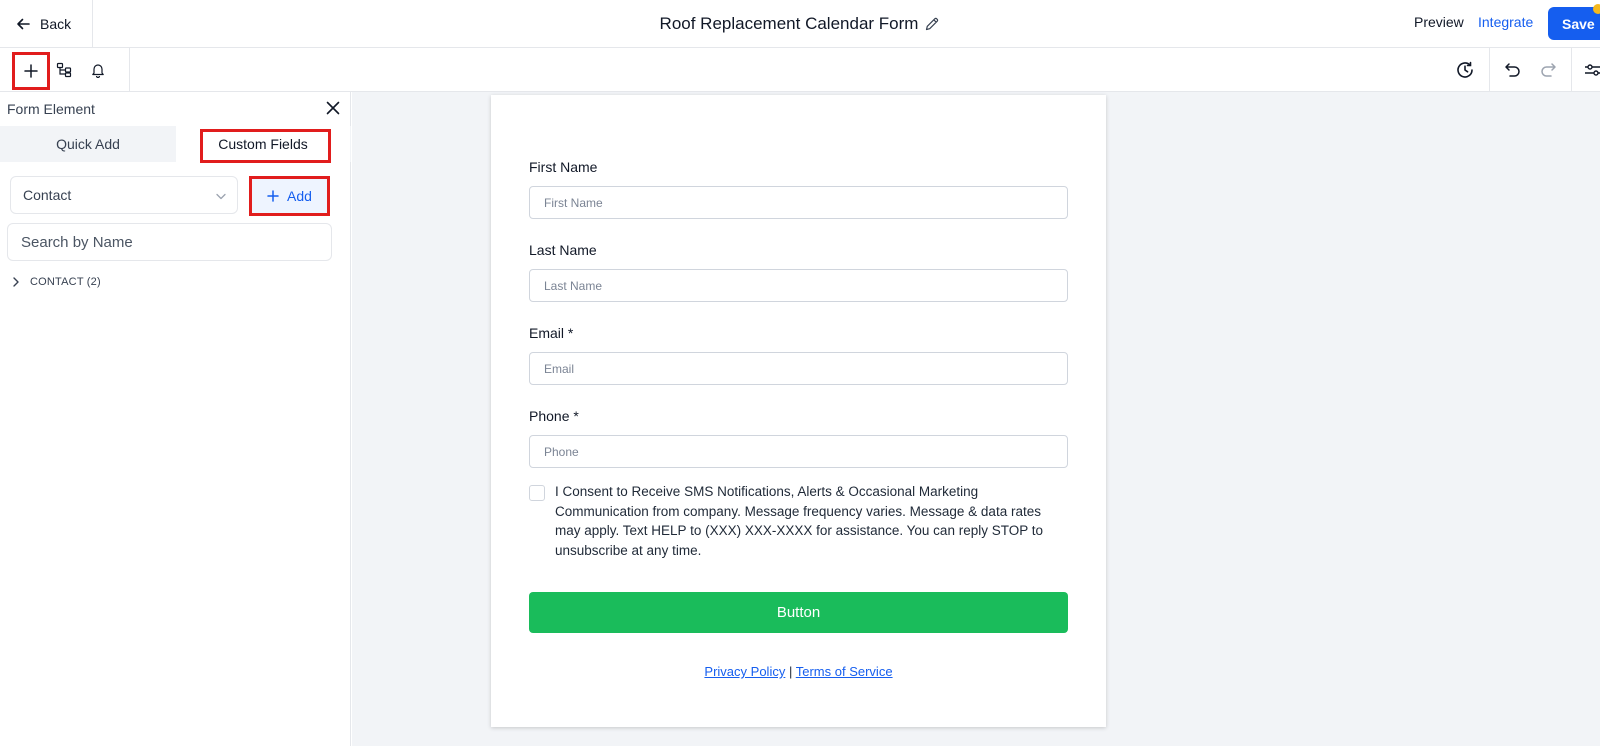 The image size is (1600, 746). Describe the element at coordinates (56, 23) in the screenshot. I see `back-label: Back` at that location.